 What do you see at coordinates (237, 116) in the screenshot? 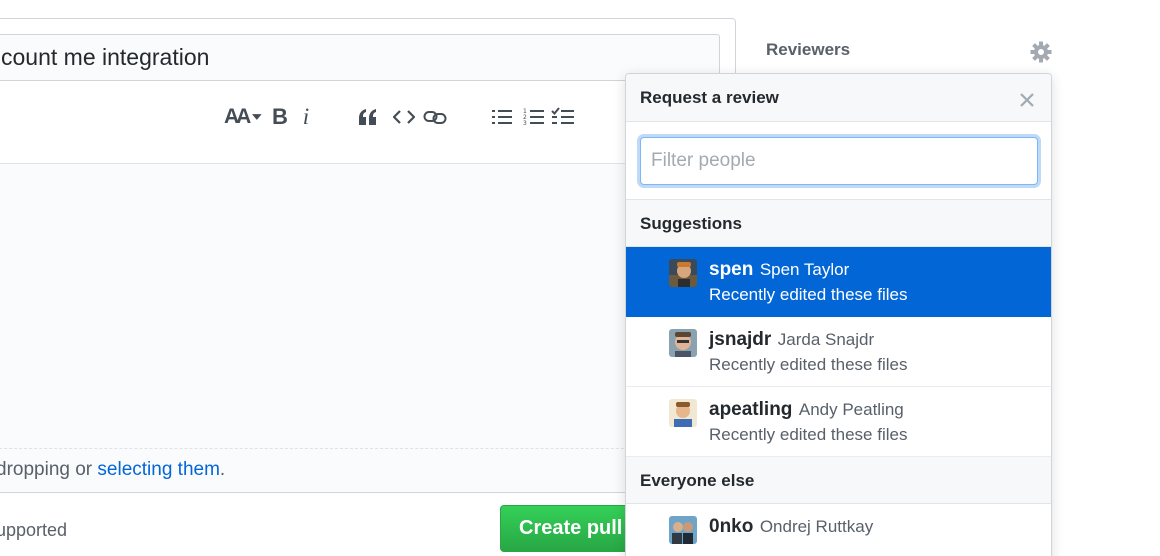
I see `header-text-label: AA` at bounding box center [237, 116].